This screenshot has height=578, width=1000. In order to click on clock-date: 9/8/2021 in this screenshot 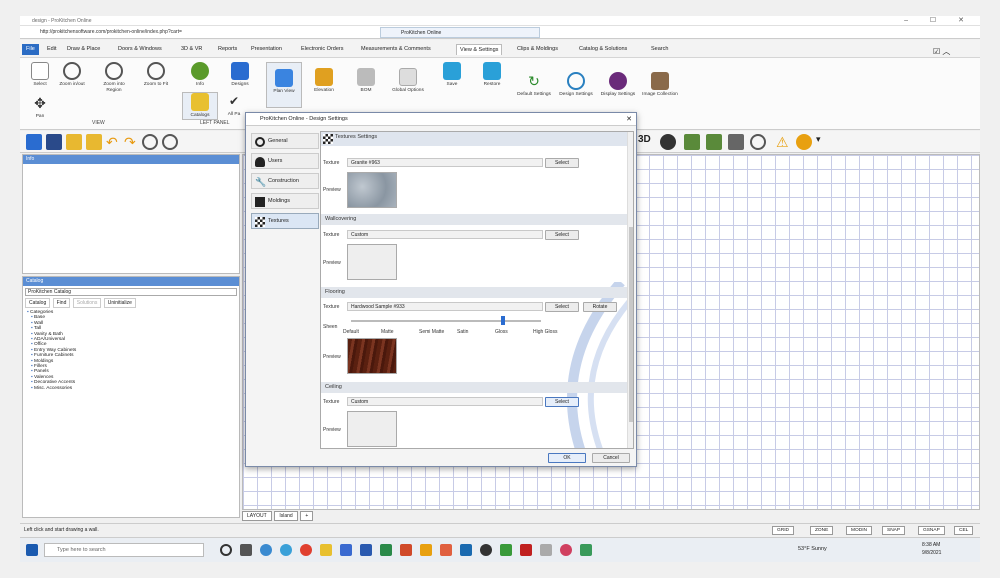, I will do `click(931, 553)`.